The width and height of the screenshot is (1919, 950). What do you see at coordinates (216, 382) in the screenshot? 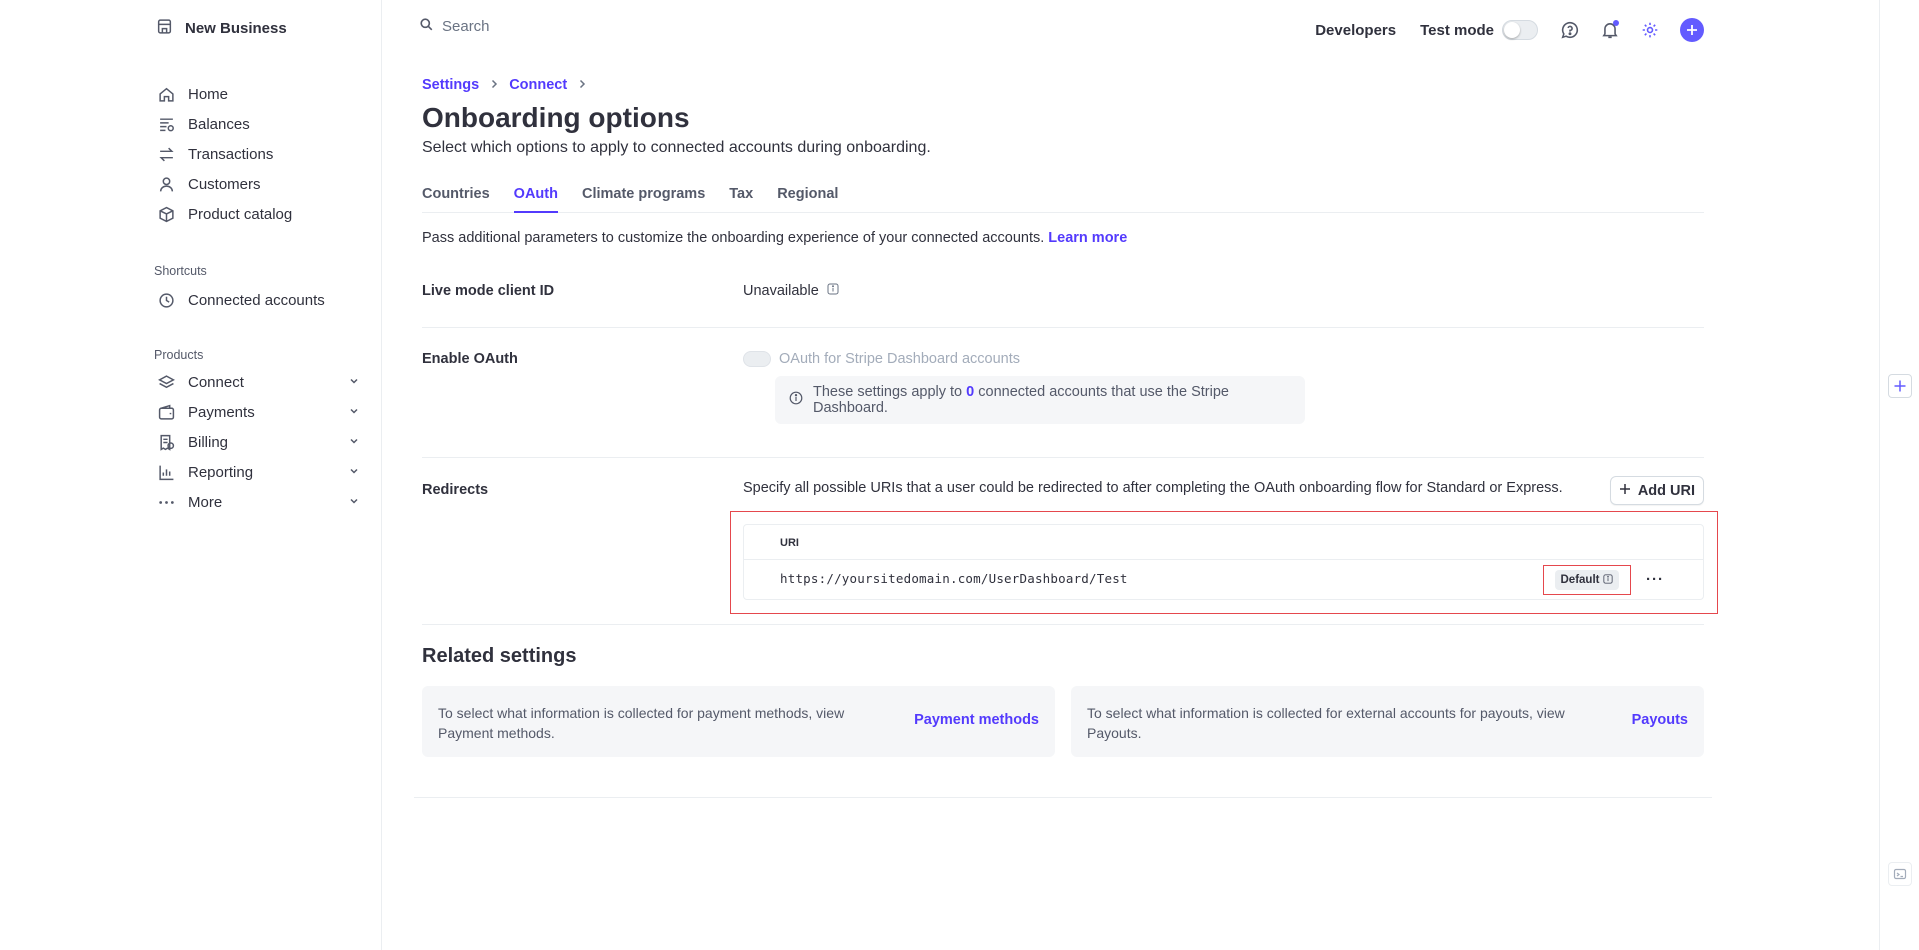
I see `sidebar-item-label: Connect` at bounding box center [216, 382].